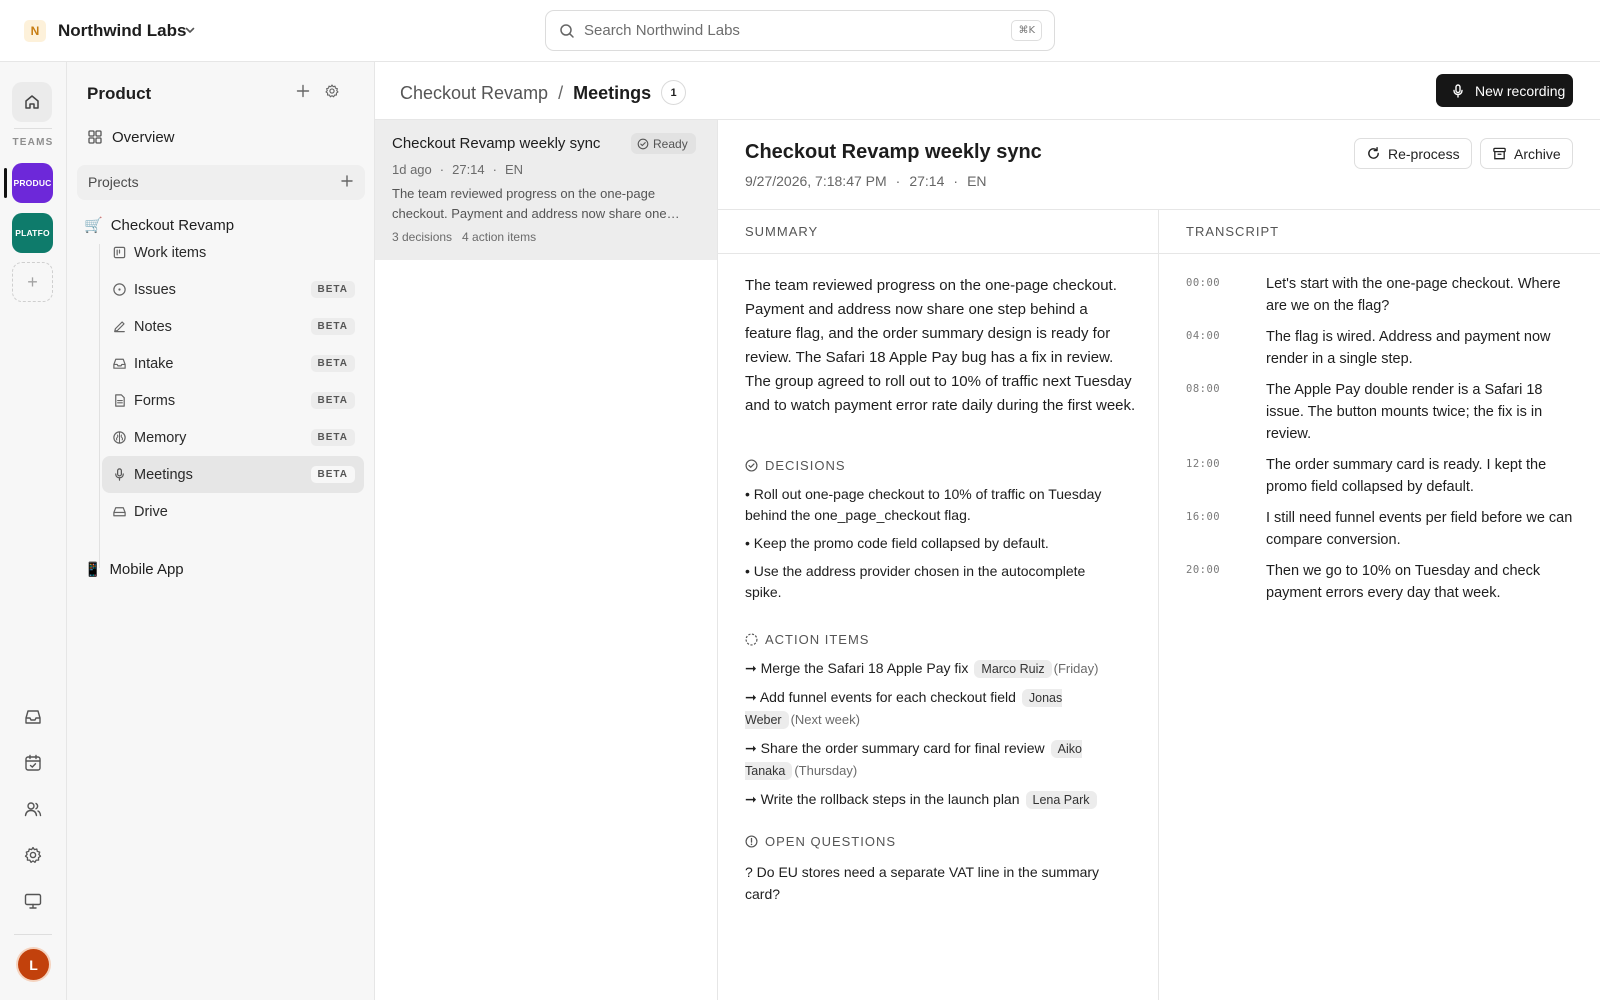 This screenshot has width=1600, height=1000. Describe the element at coordinates (1226, 582) in the screenshot. I see `timestamp: 20:00` at that location.